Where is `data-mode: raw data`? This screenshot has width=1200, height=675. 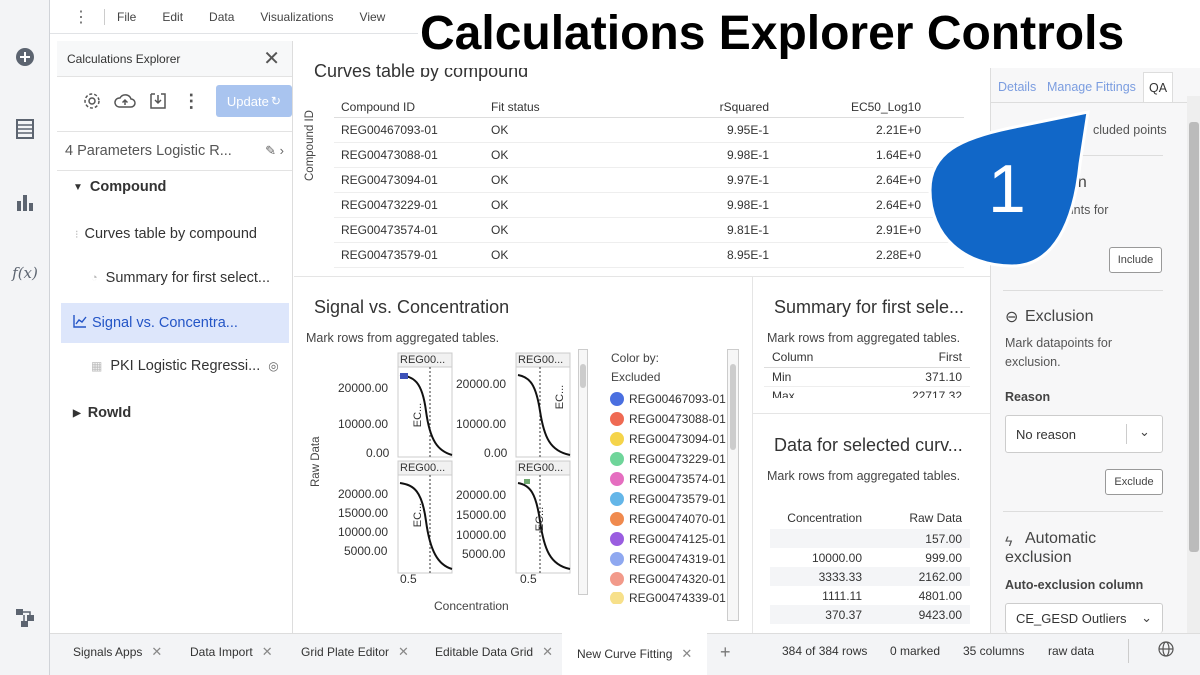
data-mode: raw data is located at coordinates (1071, 651).